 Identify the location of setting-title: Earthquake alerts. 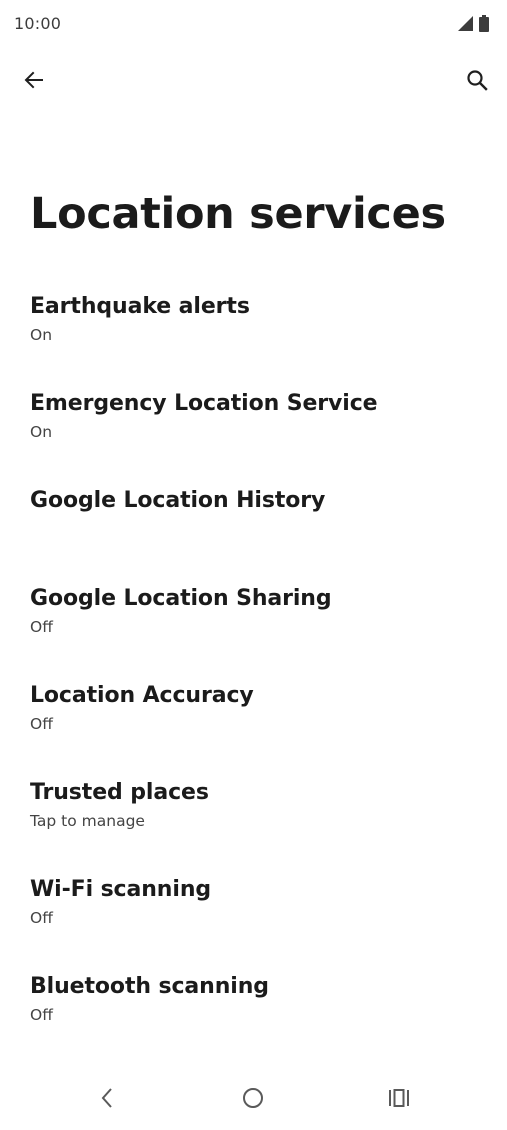
(140, 306).